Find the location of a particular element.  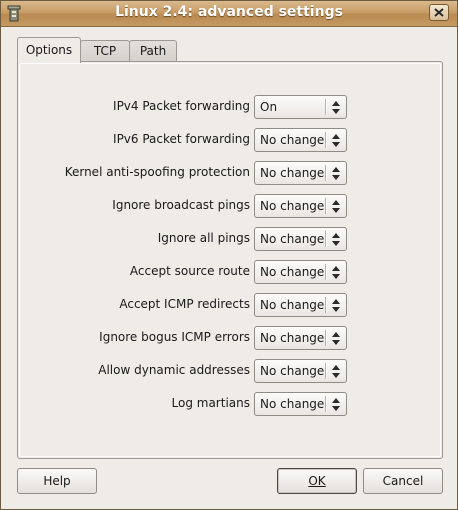

help-button: Help is located at coordinates (57, 481).